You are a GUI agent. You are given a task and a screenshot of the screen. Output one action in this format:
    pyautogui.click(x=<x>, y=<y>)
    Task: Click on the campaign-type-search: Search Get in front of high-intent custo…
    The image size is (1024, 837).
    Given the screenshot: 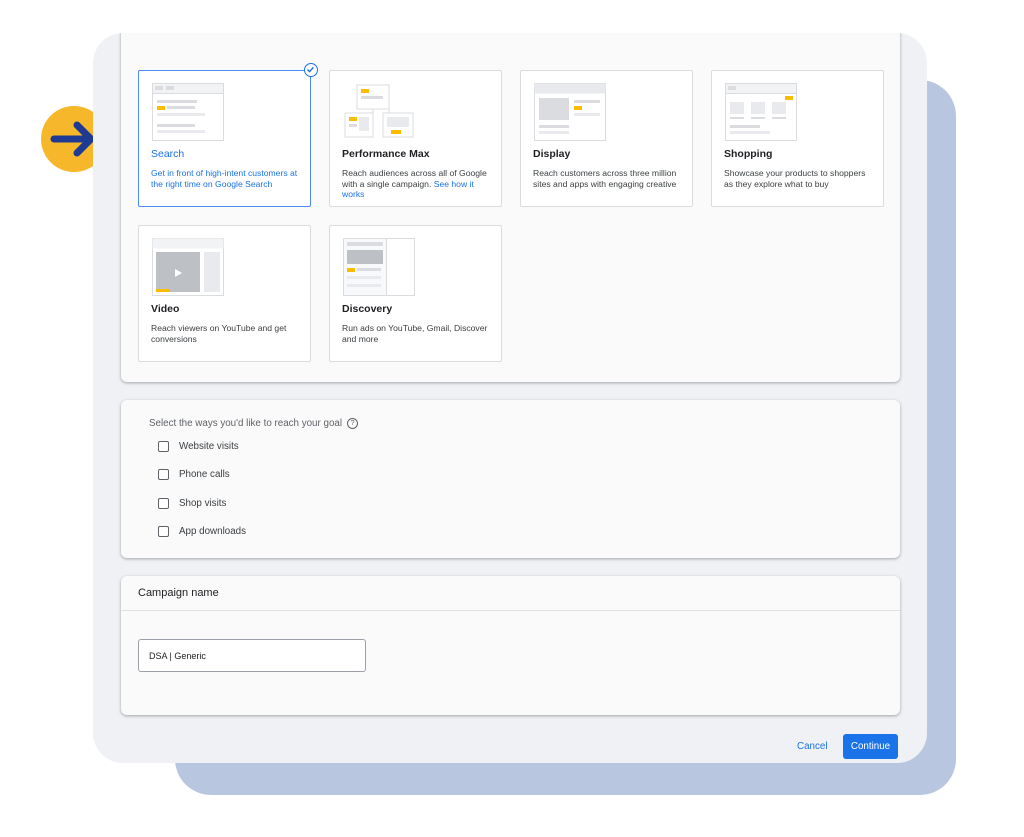 What is the action you would take?
    pyautogui.click(x=228, y=135)
    